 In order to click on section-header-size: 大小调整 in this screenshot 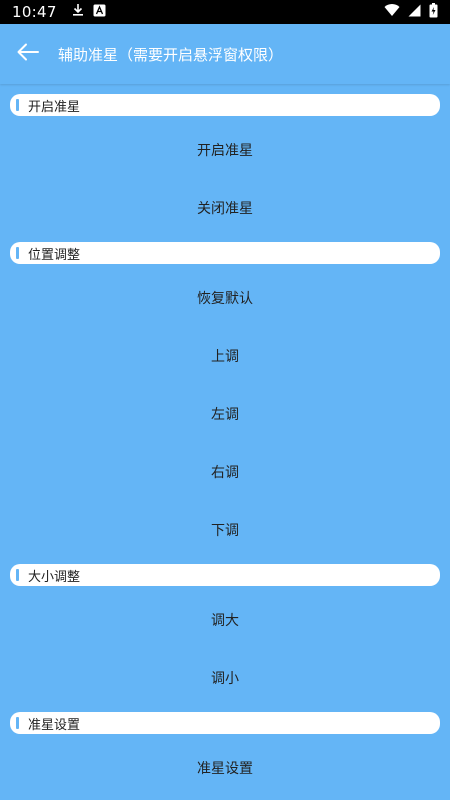, I will do `click(225, 575)`.